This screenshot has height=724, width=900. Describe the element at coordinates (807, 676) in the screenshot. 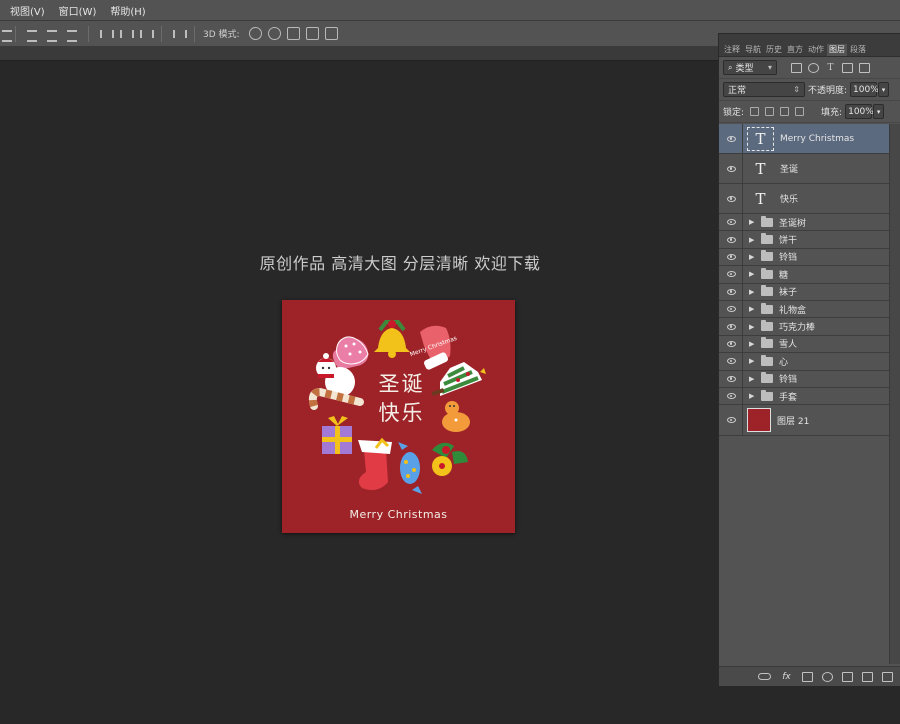

I see `add-mask-icon` at that location.